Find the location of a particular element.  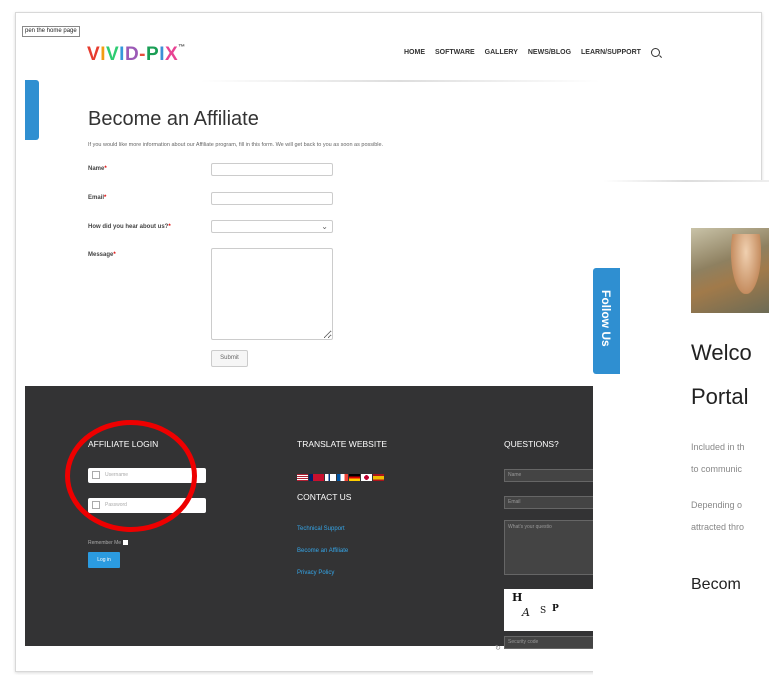

email-label-text: Email is located at coordinates (96, 198).